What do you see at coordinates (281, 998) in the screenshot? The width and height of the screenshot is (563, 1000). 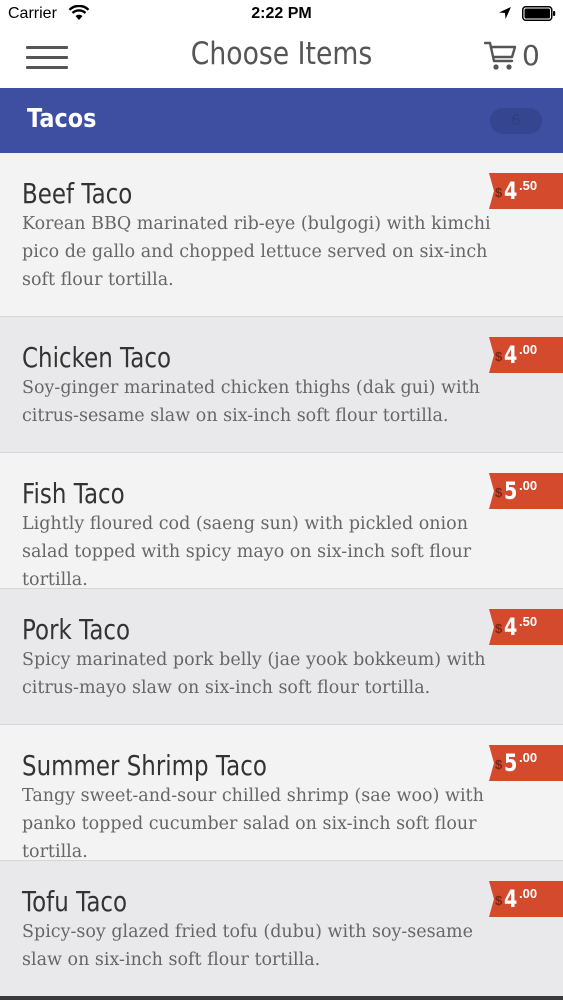 I see `bottom-bar` at bounding box center [281, 998].